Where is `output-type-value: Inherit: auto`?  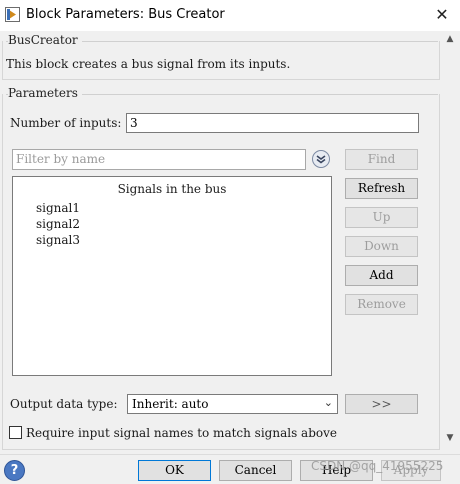 output-type-value: Inherit: auto is located at coordinates (170, 404).